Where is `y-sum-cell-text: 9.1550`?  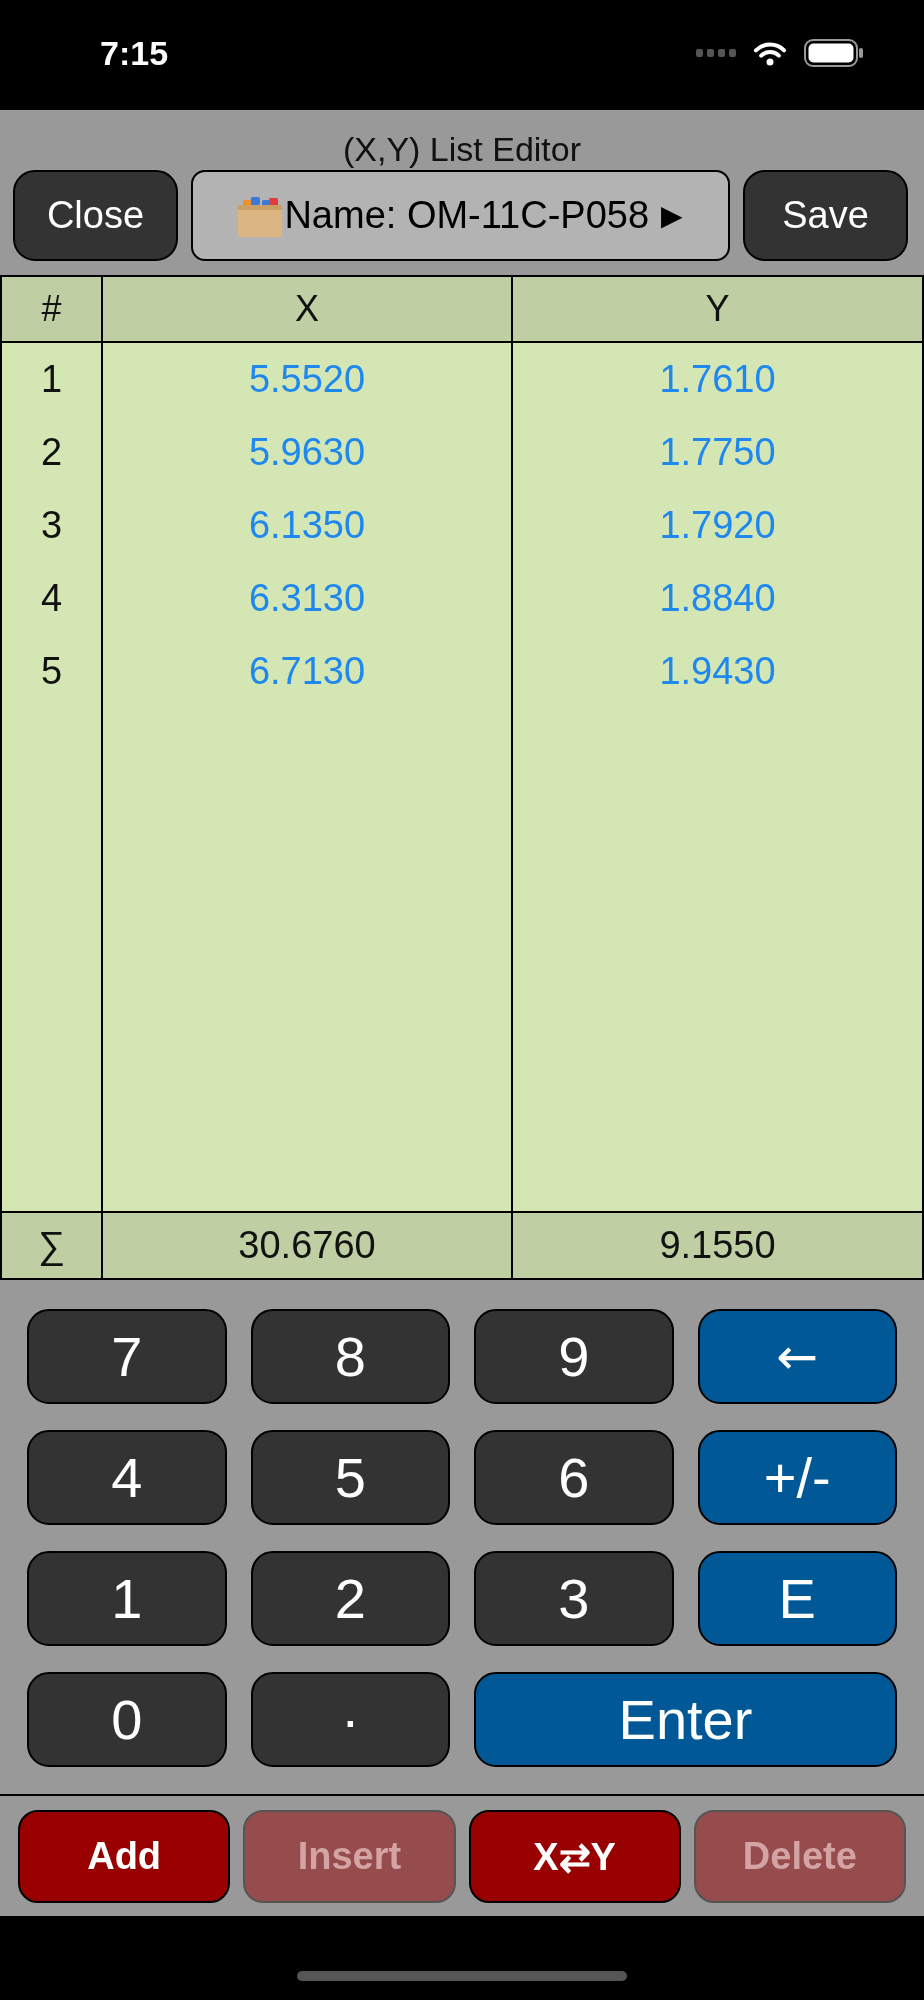
y-sum-cell-text: 9.1550 is located at coordinates (717, 1245).